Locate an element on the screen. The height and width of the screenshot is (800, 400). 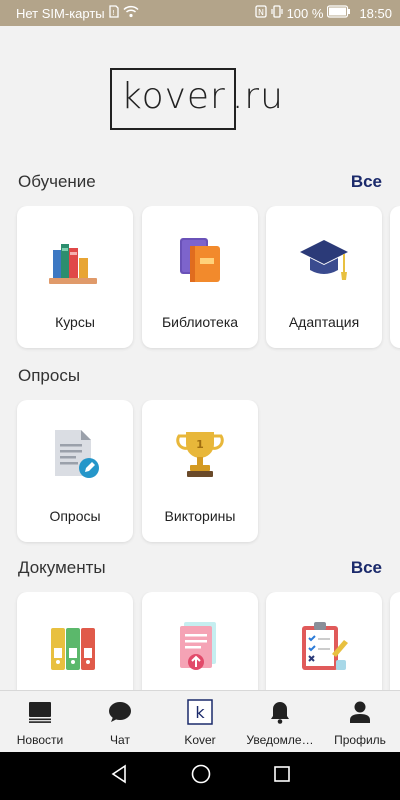
learning-section-header: Обучение Все is located at coordinates (200, 182).